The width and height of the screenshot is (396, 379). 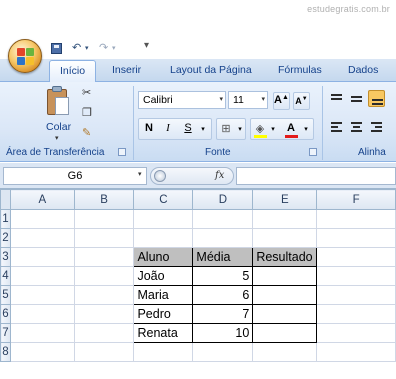 I want to click on aluno-cell: Pedro, so click(x=163, y=314).